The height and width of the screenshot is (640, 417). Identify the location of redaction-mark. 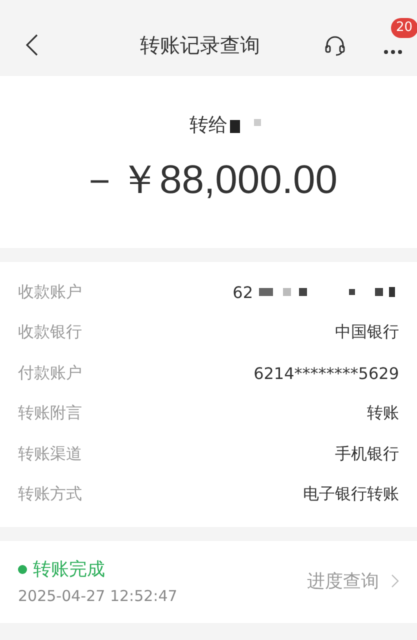
(246, 125).